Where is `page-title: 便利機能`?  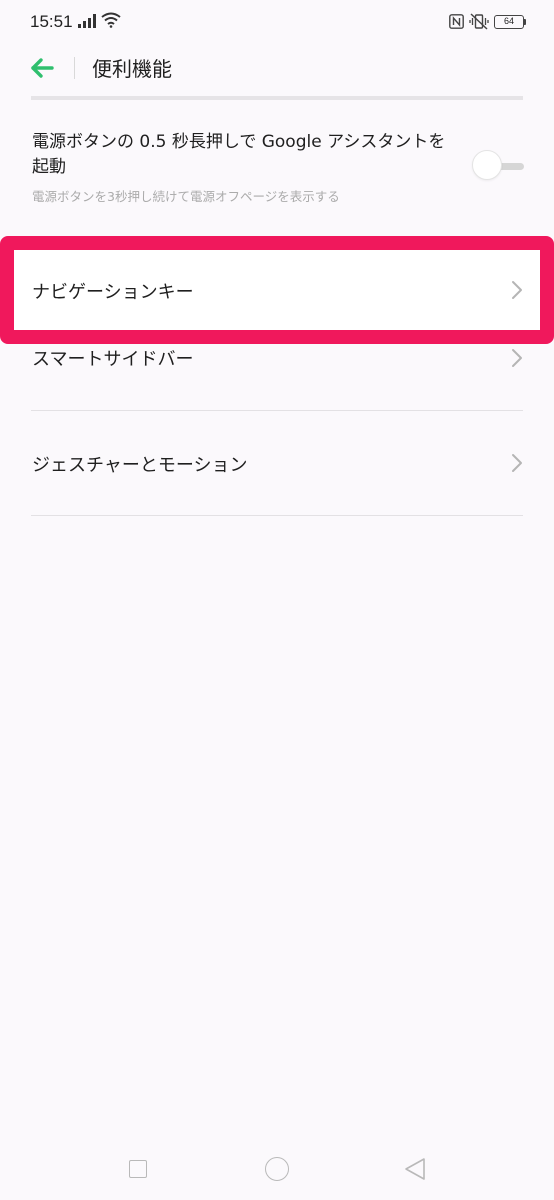 page-title: 便利機能 is located at coordinates (132, 69).